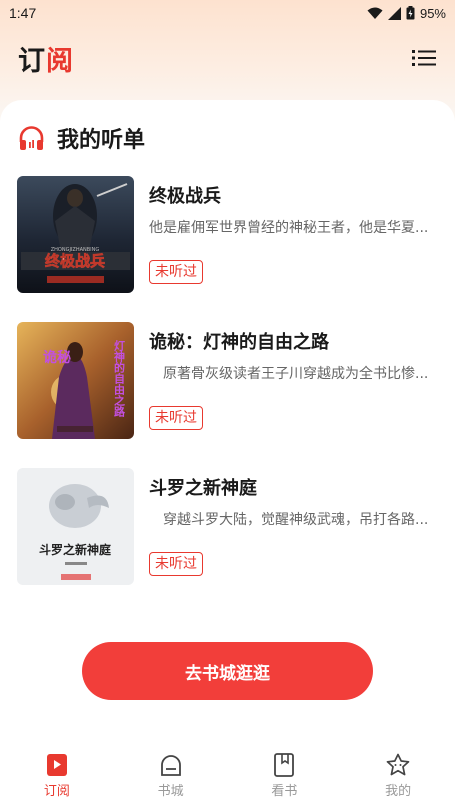  Describe the element at coordinates (119, 378) in the screenshot. I see `cover-subtitle-text: 灯神的自由之路` at that location.